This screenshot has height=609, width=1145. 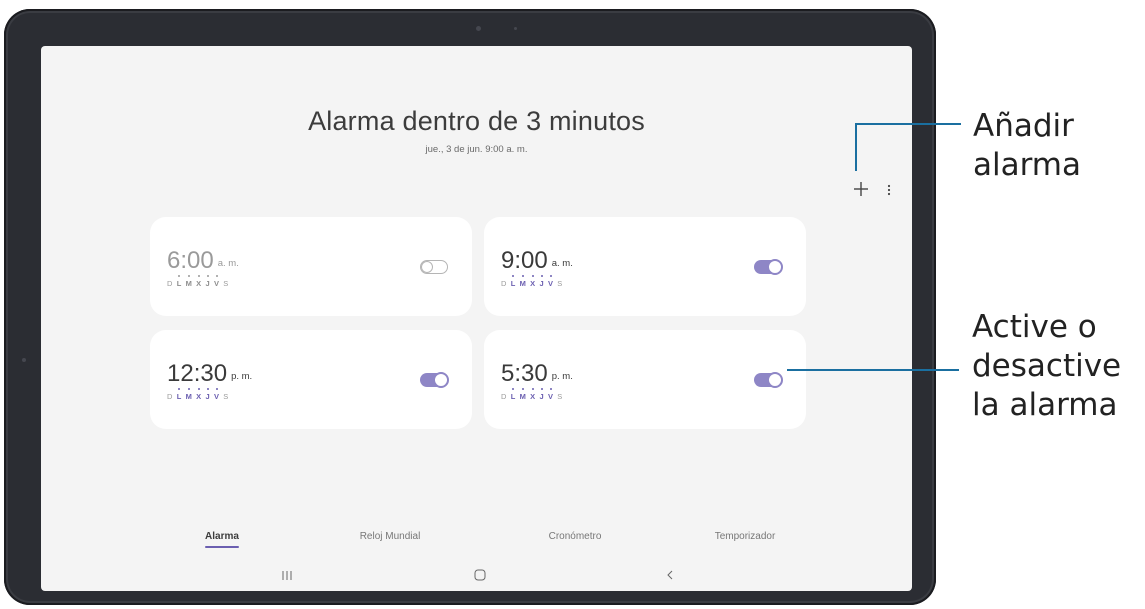 What do you see at coordinates (210, 373) in the screenshot?
I see `alarm-time: 12:30 p. m.` at bounding box center [210, 373].